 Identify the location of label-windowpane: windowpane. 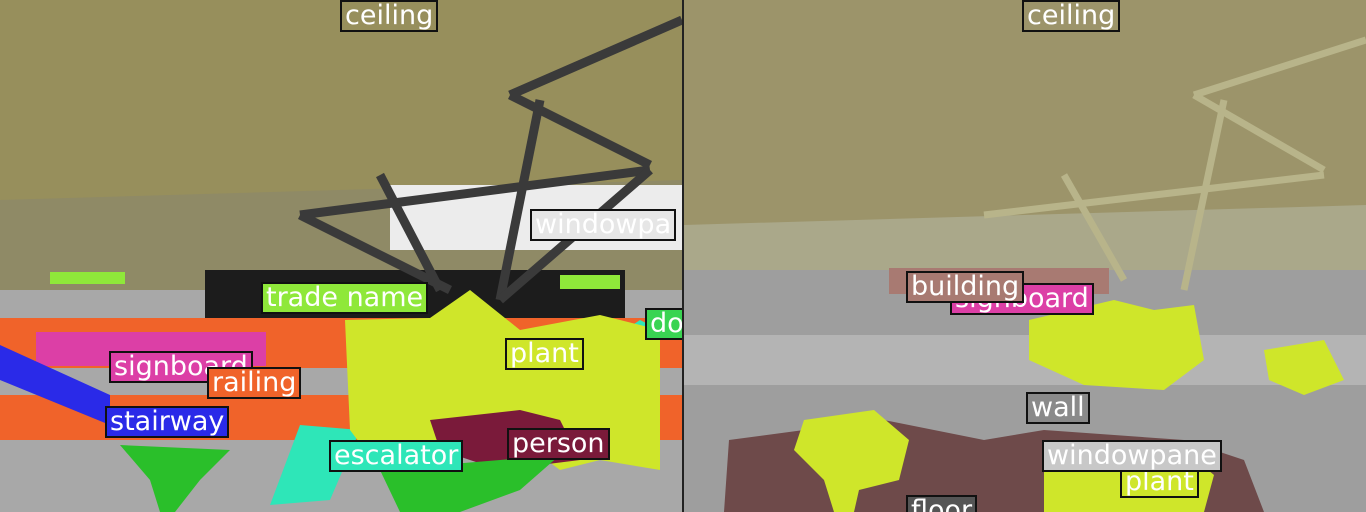
(1132, 456).